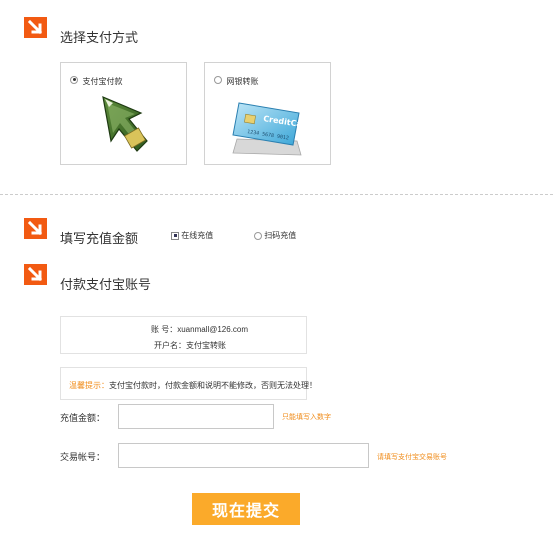 The height and width of the screenshot is (534, 553). Describe the element at coordinates (183, 335) in the screenshot. I see `account-info-box: 账 号：xuanmall@126.com 开户名：支付宝转账` at that location.